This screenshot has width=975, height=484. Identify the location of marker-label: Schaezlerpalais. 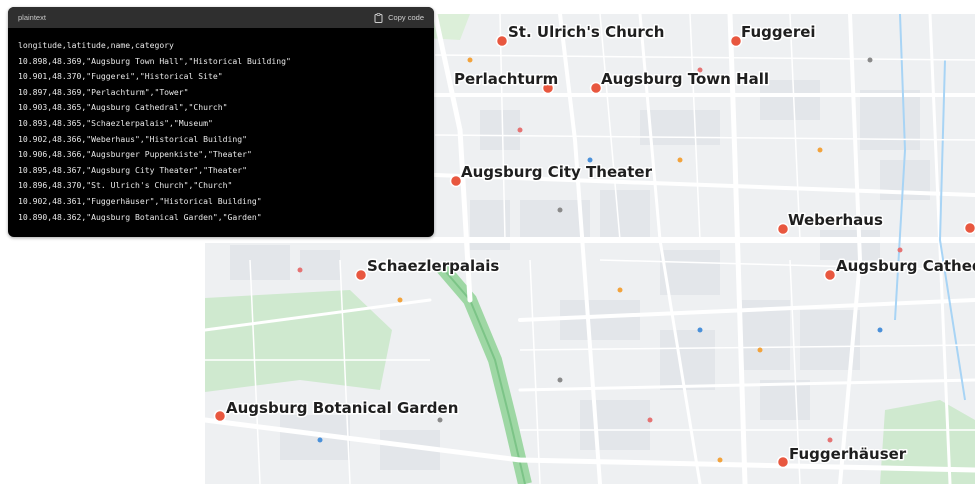
(433, 266).